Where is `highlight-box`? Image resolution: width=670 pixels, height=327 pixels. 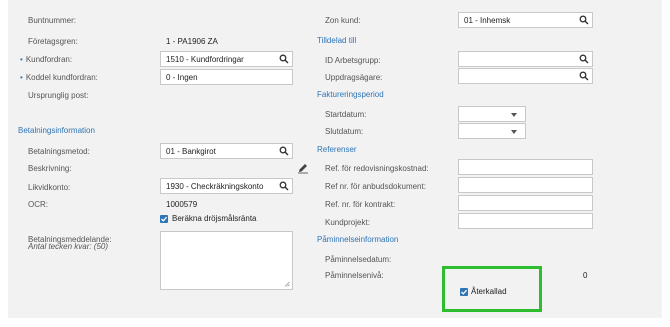
highlight-box is located at coordinates (492, 289).